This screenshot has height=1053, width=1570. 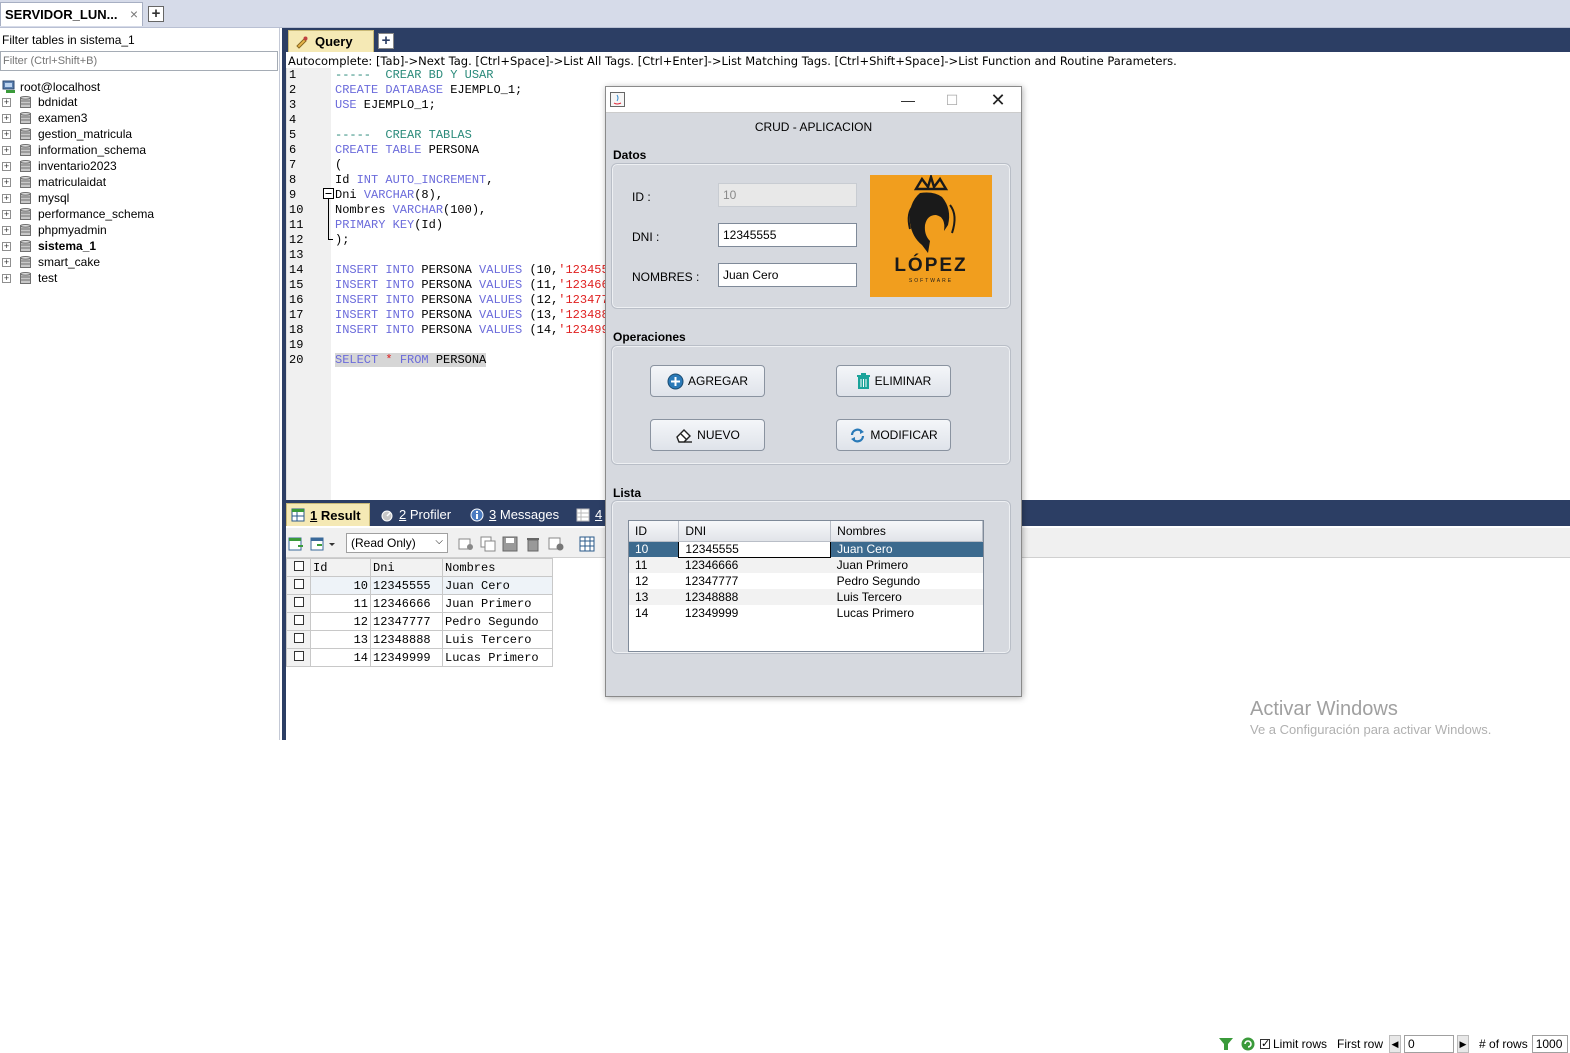 I want to click on close-icon: ✕, so click(x=998, y=100).